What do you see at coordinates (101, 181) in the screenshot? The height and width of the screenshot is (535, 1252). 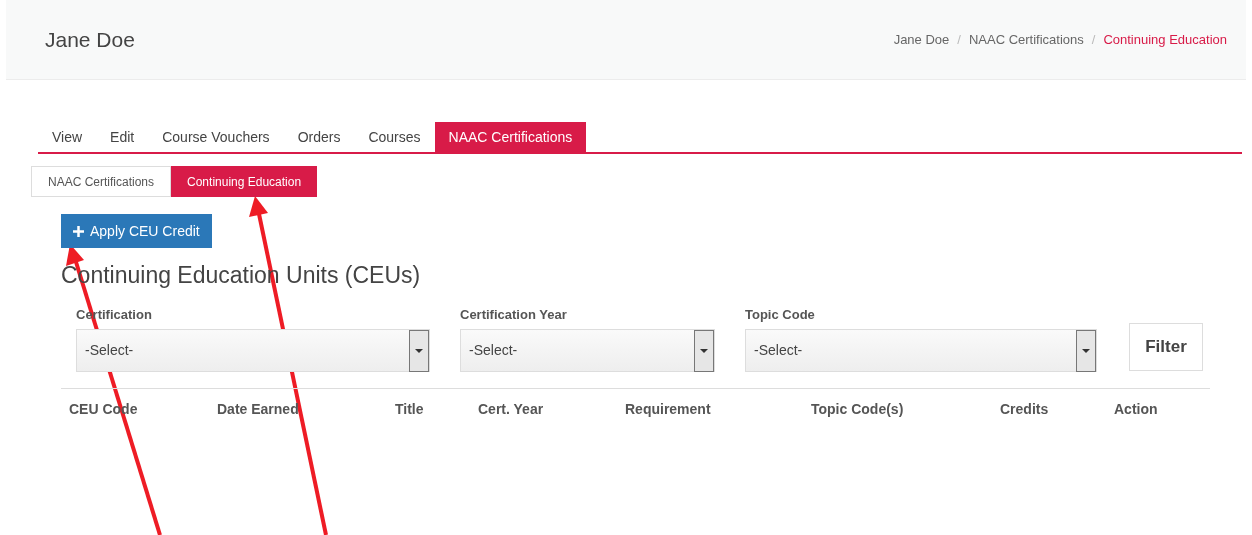 I see `subtab: NAAC Certifications` at bounding box center [101, 181].